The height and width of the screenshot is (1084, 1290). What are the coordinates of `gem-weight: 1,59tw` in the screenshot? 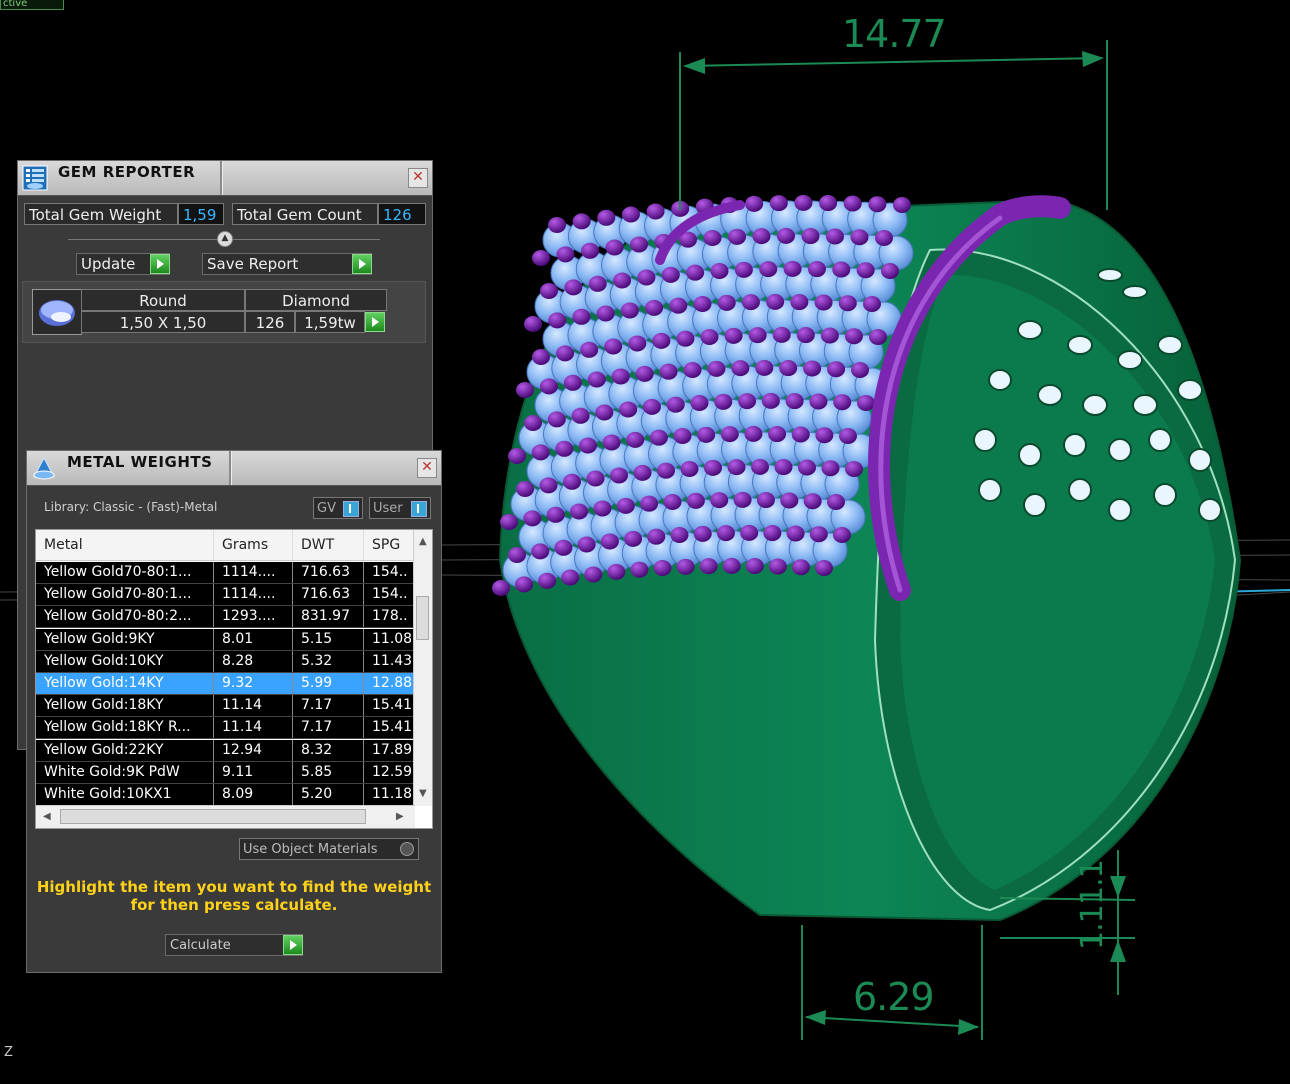 It's located at (330, 322).